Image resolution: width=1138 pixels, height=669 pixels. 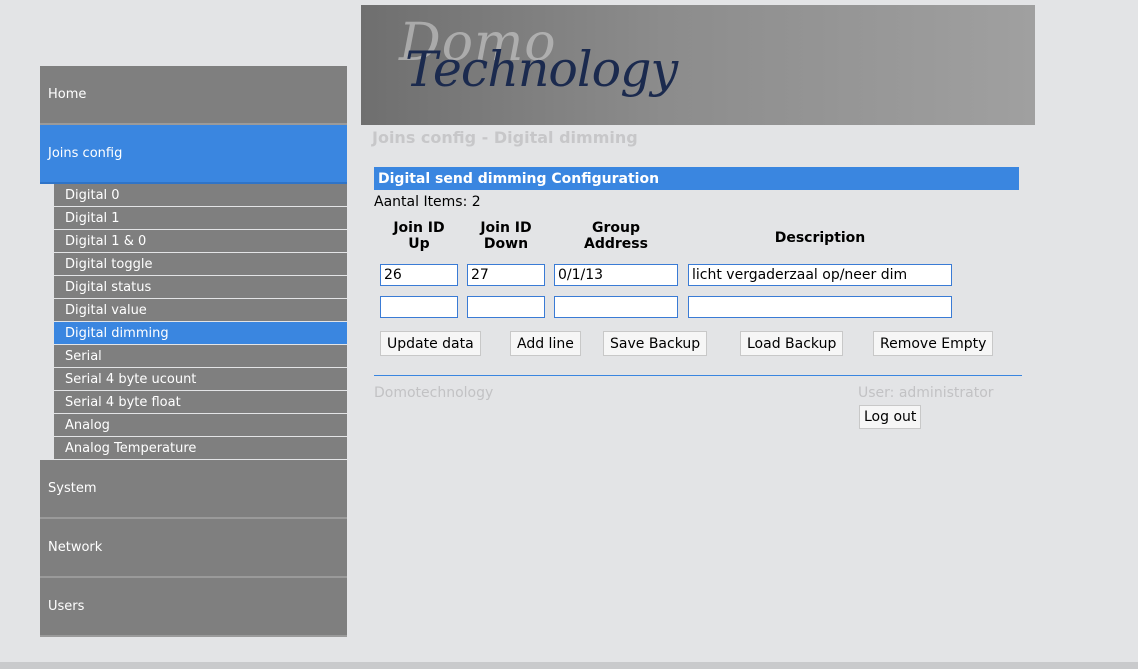 I want to click on sidebar-item-label: Network, so click(x=75, y=547).